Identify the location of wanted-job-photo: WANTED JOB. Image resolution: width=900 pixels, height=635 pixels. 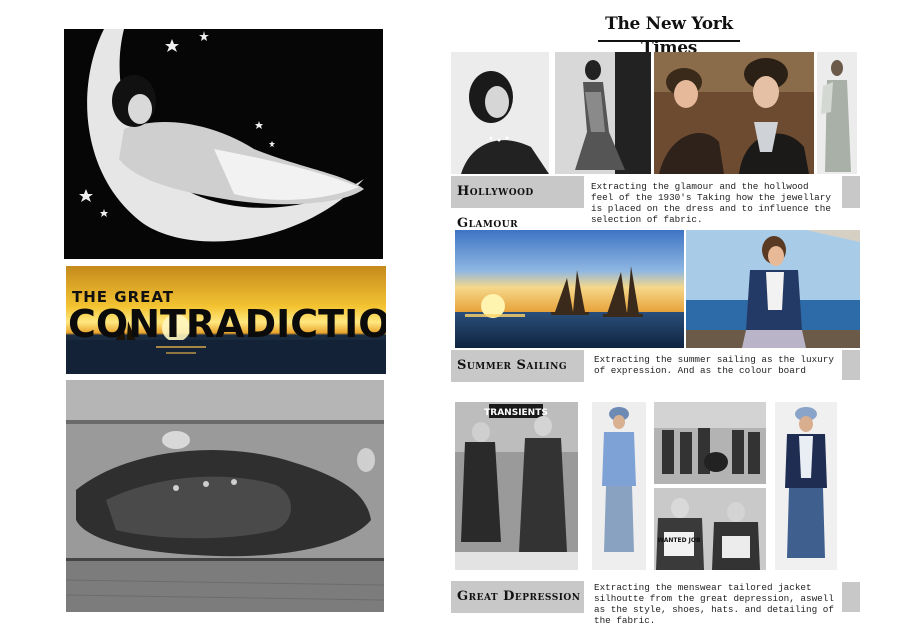
(710, 529).